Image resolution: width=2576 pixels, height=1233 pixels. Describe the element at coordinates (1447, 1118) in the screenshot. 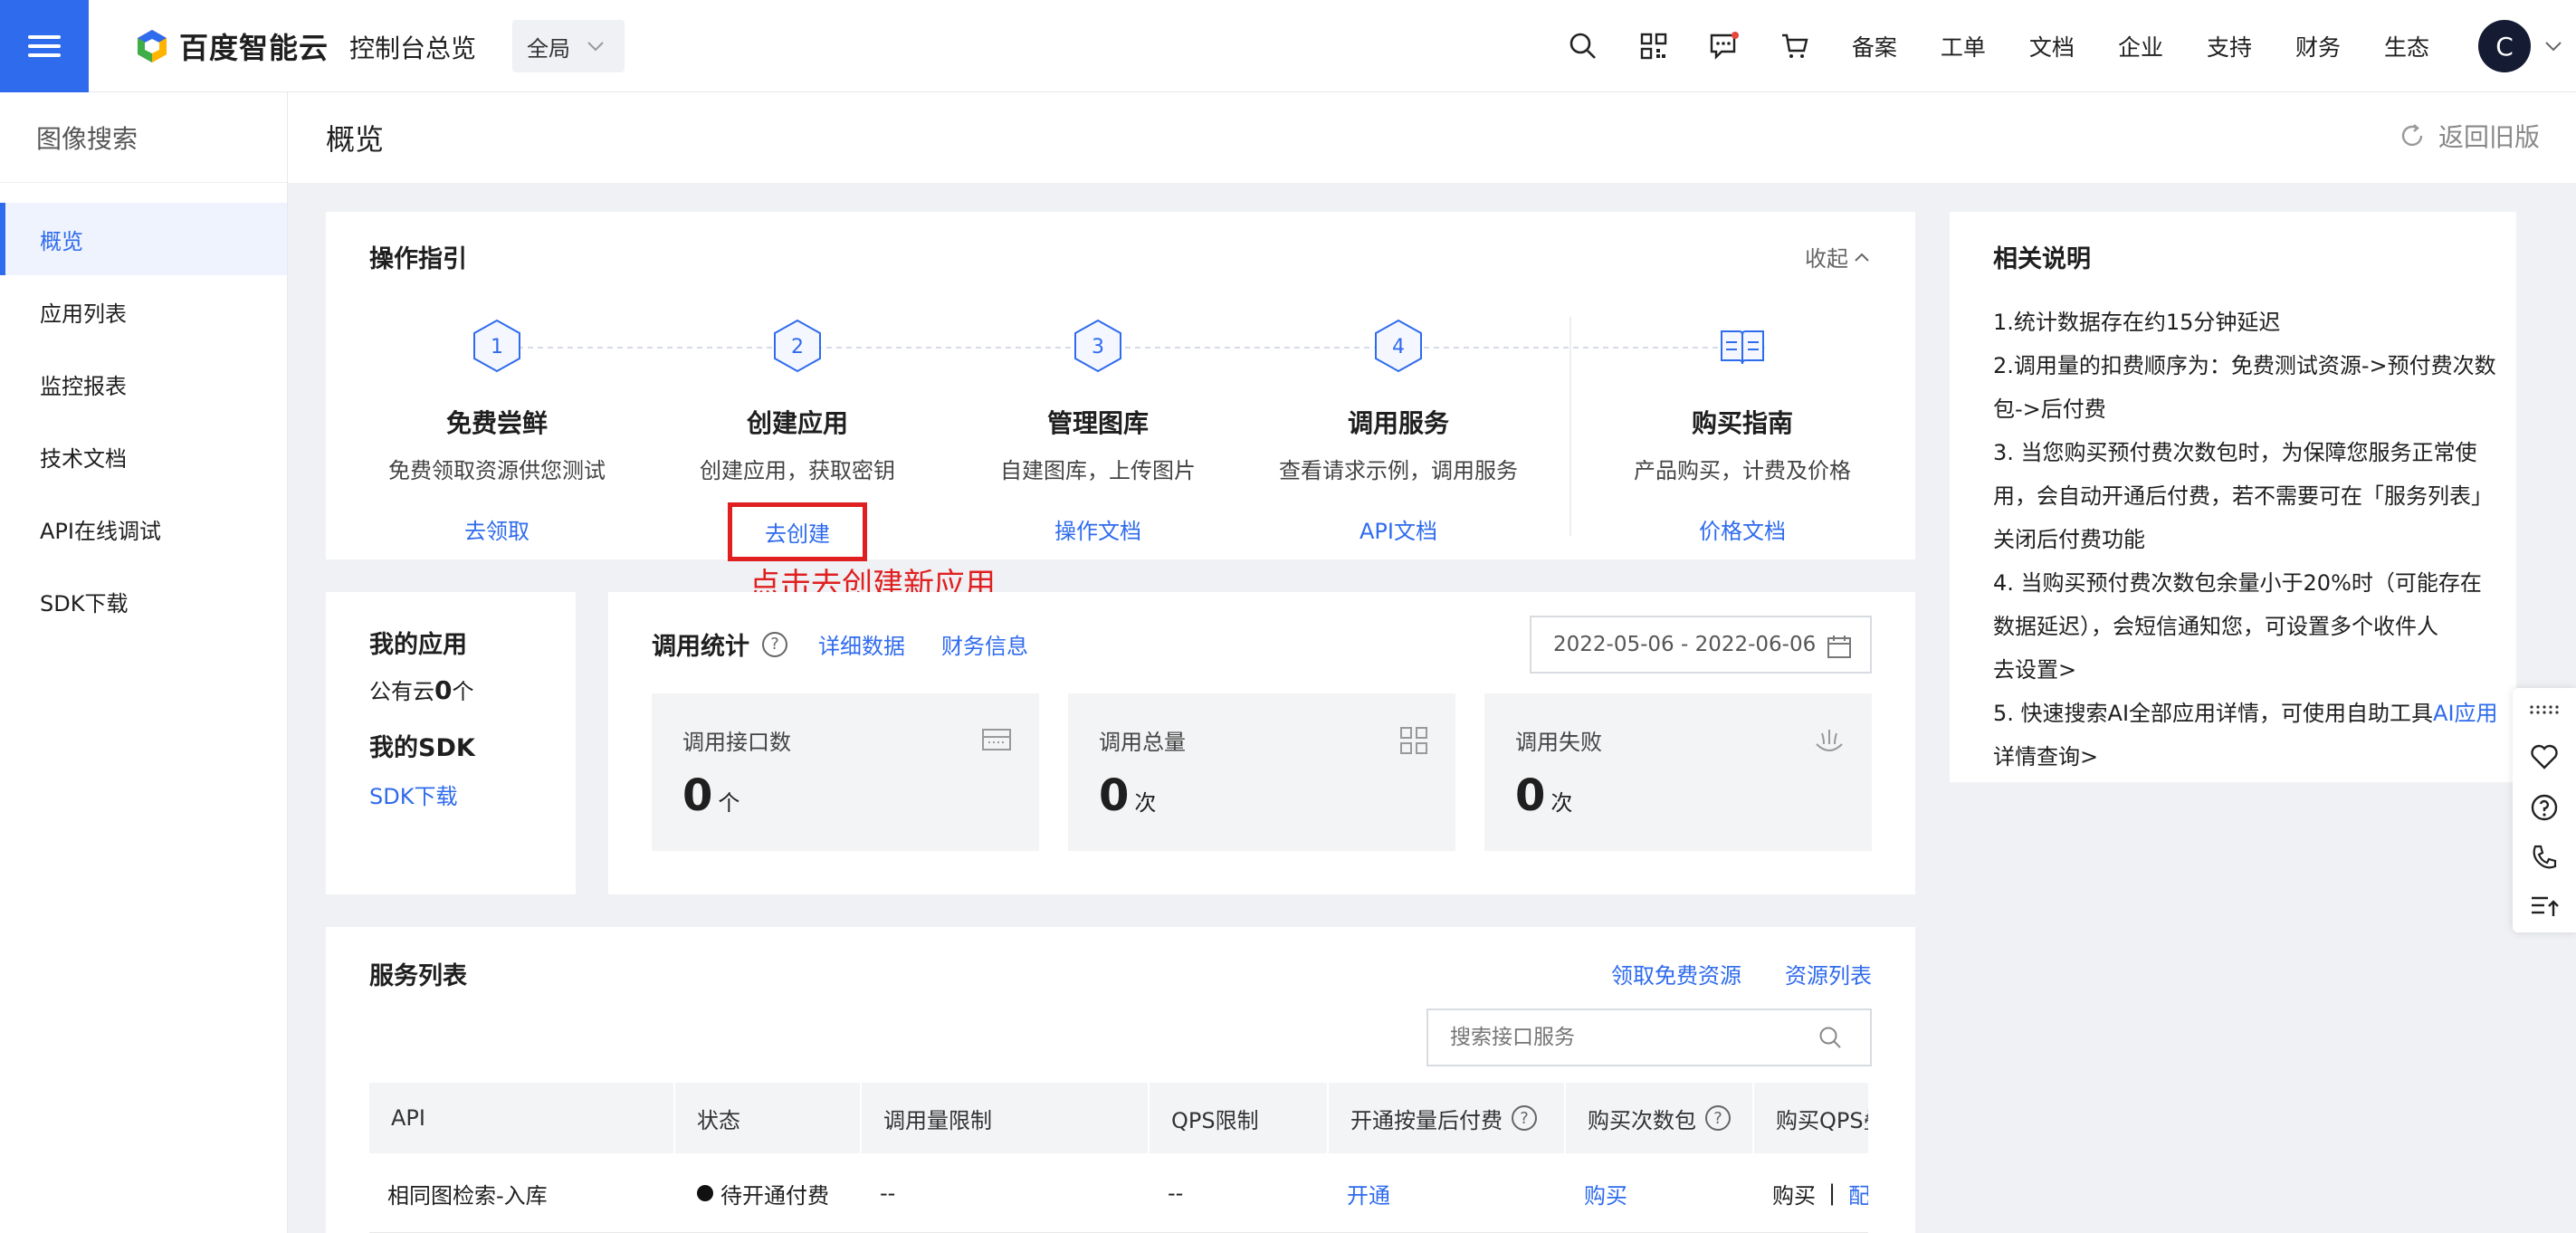

I see `column-header-postpaid: 开通按量后付费?` at that location.